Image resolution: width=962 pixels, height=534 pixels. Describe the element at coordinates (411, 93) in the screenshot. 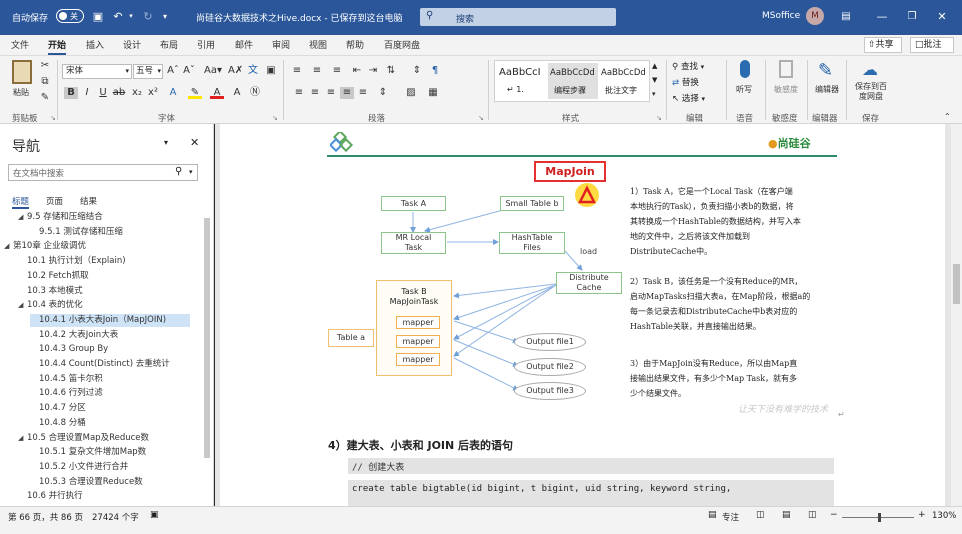

I see `shading-icon: ▨` at that location.